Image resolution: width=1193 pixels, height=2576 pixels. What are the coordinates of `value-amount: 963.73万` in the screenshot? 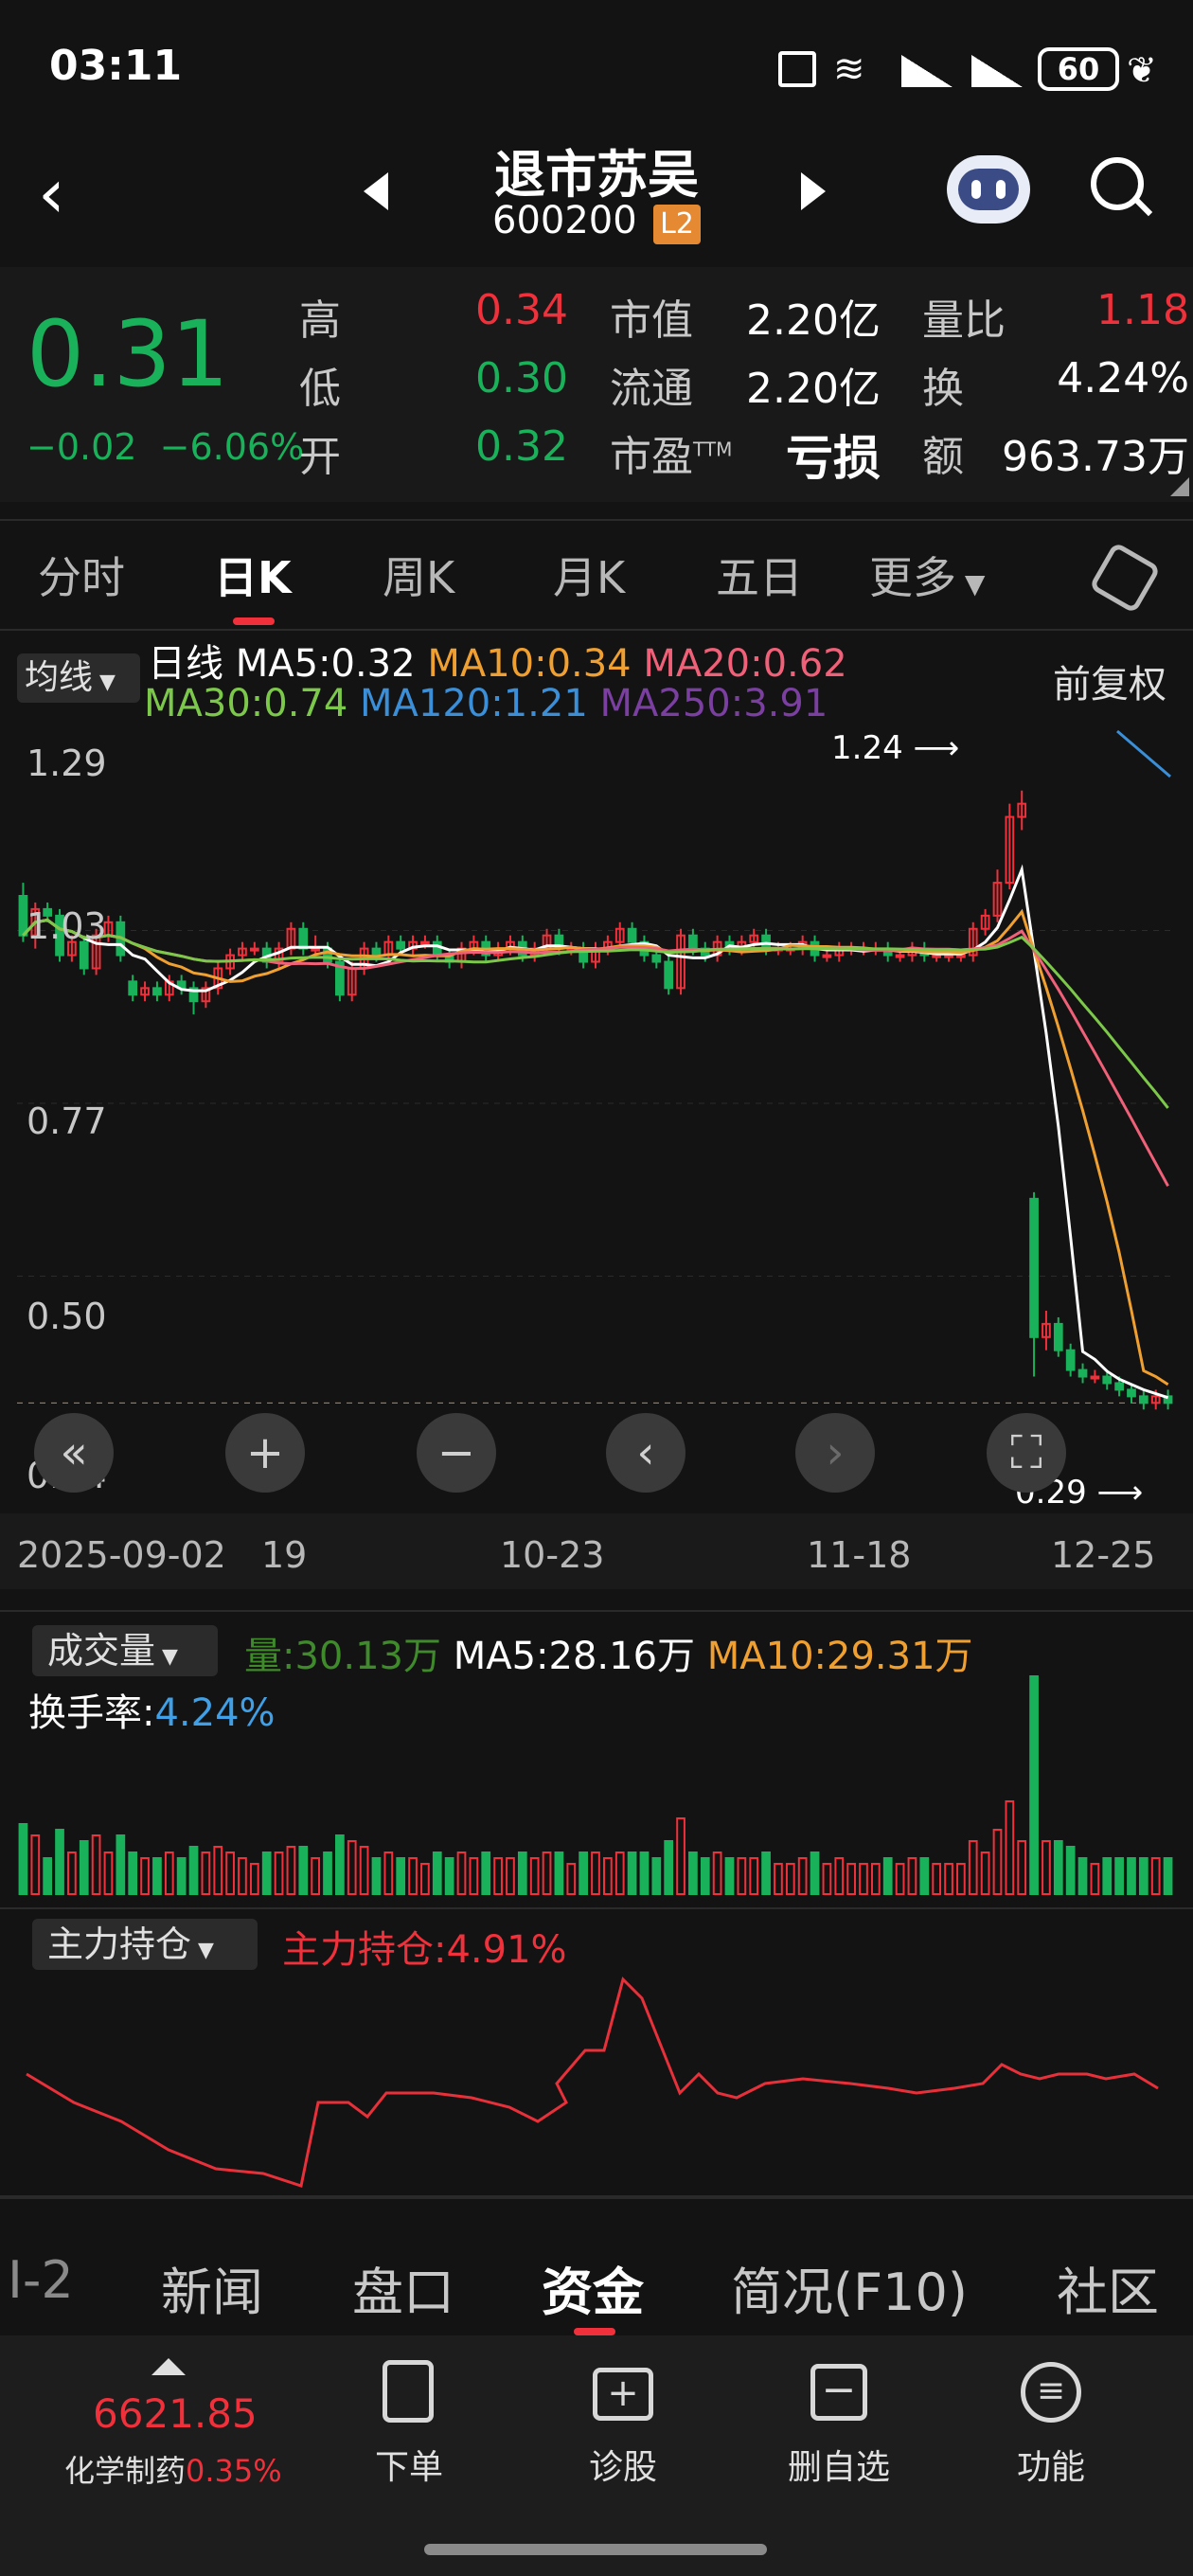 It's located at (1095, 457).